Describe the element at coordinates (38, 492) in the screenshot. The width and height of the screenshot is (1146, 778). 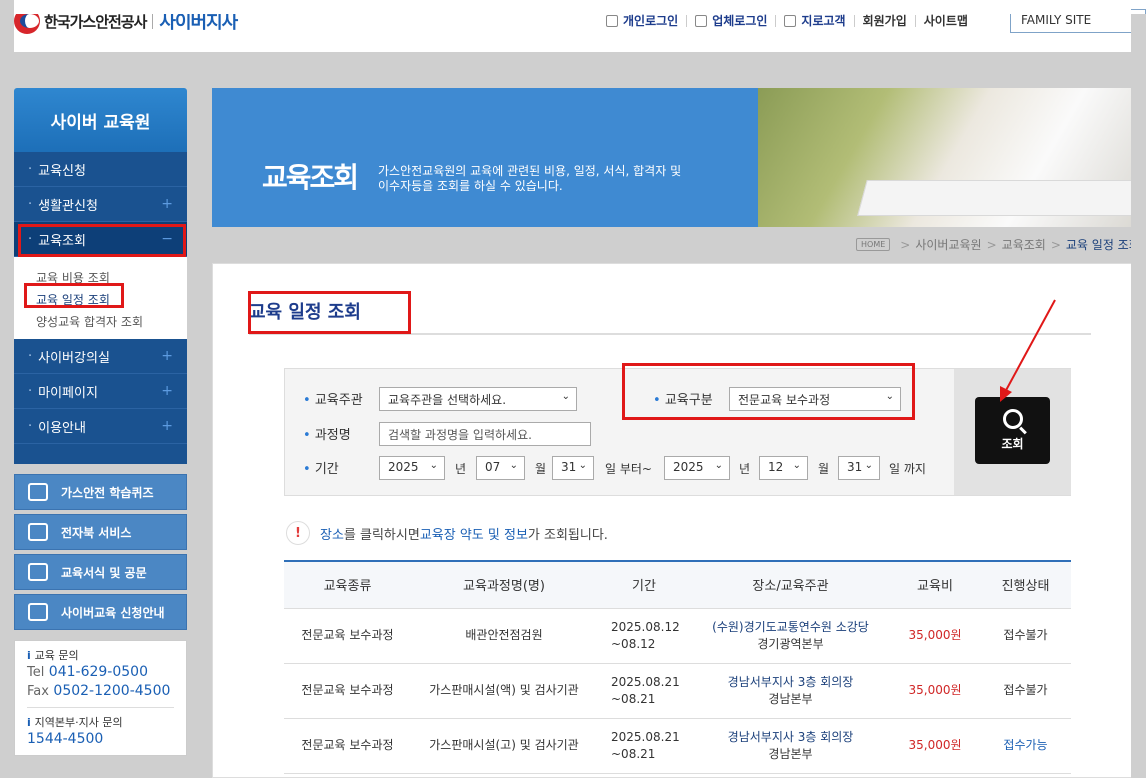
I see `quiz-icon` at that location.